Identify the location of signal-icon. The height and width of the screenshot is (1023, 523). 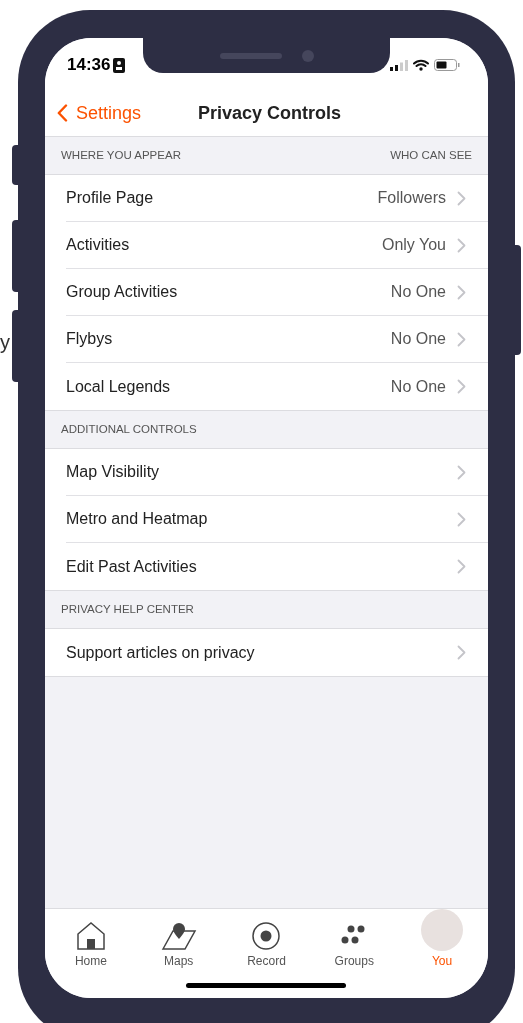
(399, 65).